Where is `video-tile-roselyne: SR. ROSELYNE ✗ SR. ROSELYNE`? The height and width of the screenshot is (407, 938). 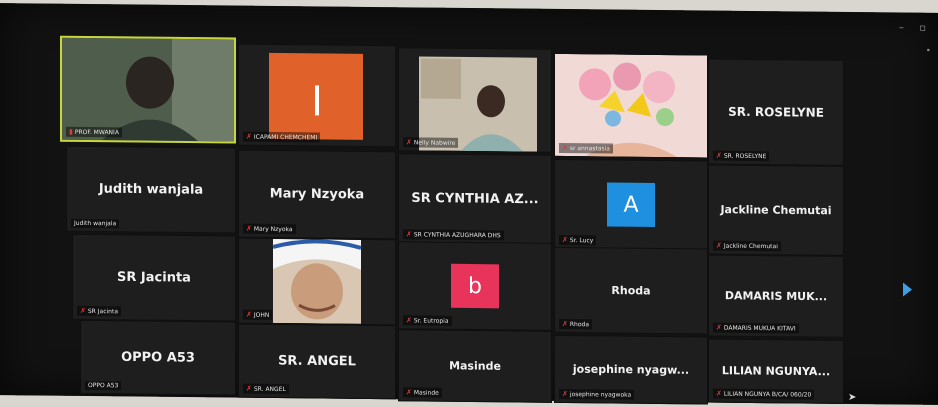
video-tile-roselyne: SR. ROSELYNE ✗ SR. ROSELYNE is located at coordinates (776, 112).